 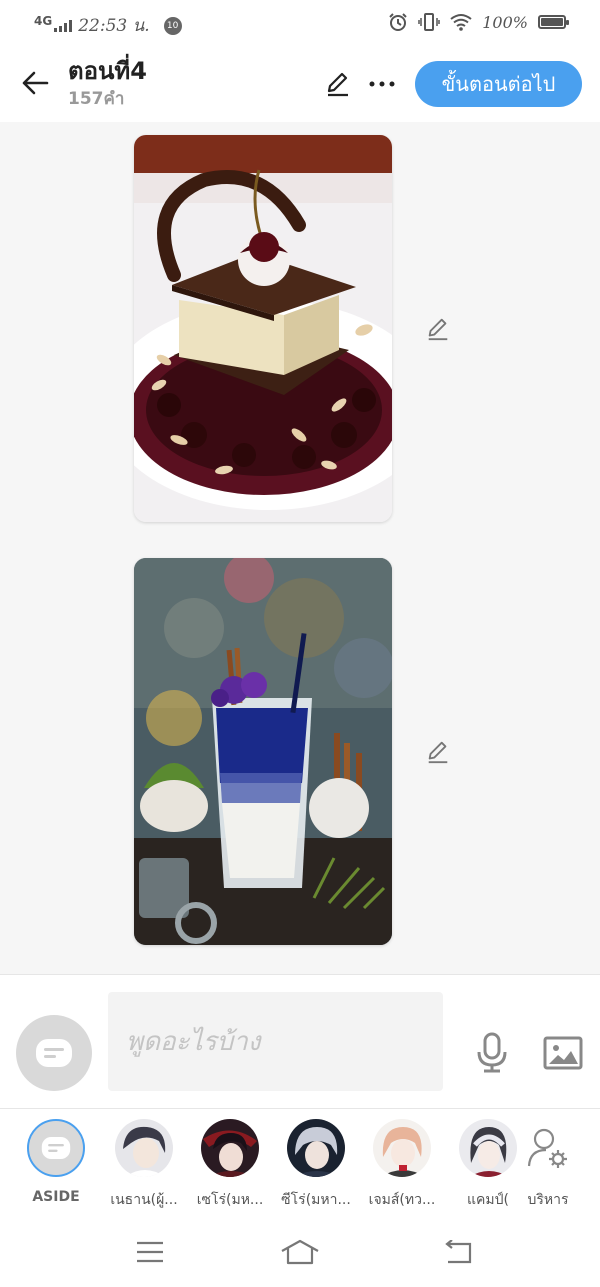 I want to click on header: ตอนที่4 157คำ ขั้นตอนต่อไป, so click(x=300, y=84).